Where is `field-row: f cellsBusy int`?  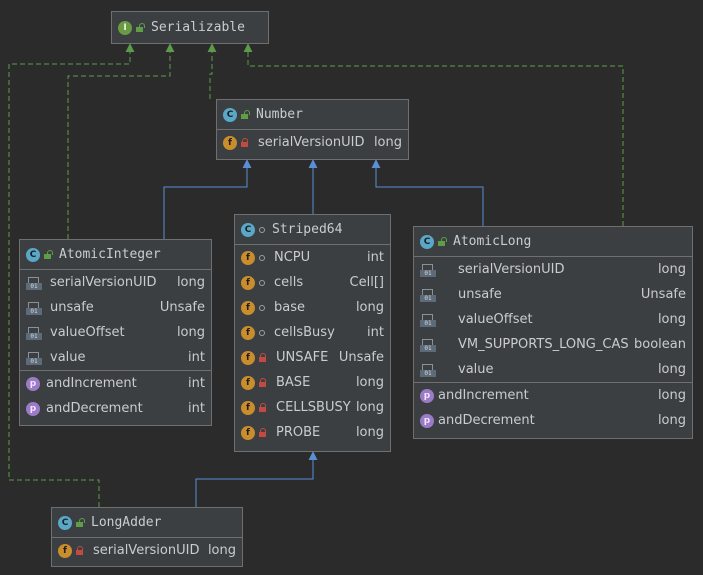
field-row: f cellsBusy int is located at coordinates (312, 332).